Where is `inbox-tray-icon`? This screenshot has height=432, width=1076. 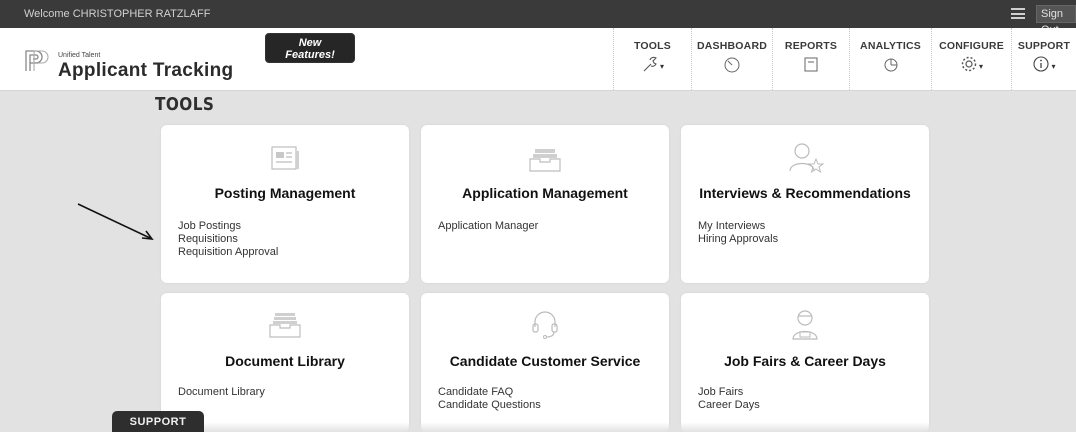
inbox-tray-icon is located at coordinates (545, 160).